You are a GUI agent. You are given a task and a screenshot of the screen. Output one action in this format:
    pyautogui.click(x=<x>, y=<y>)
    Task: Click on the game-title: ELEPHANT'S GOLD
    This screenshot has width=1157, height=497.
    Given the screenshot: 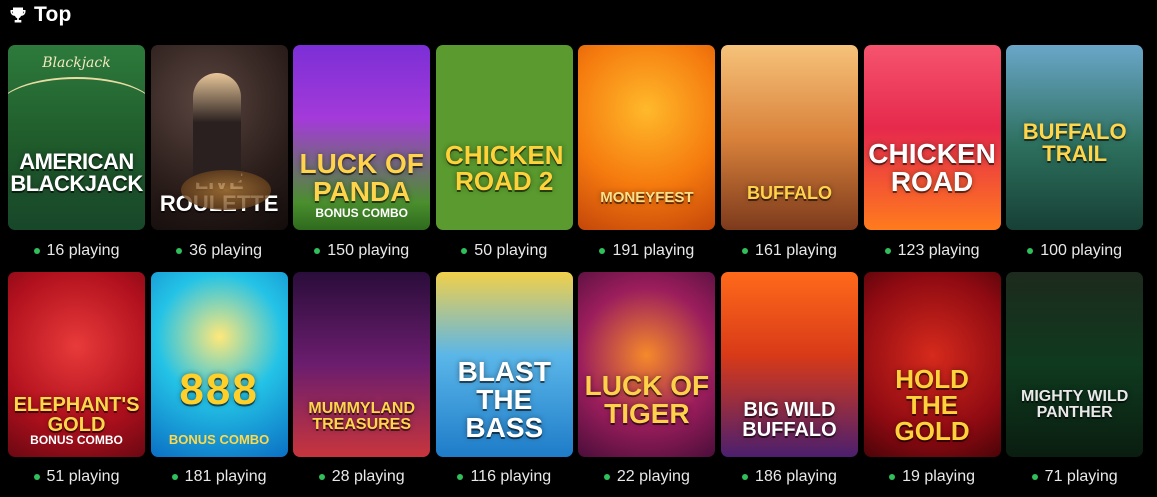 What is the action you would take?
    pyautogui.click(x=76, y=414)
    